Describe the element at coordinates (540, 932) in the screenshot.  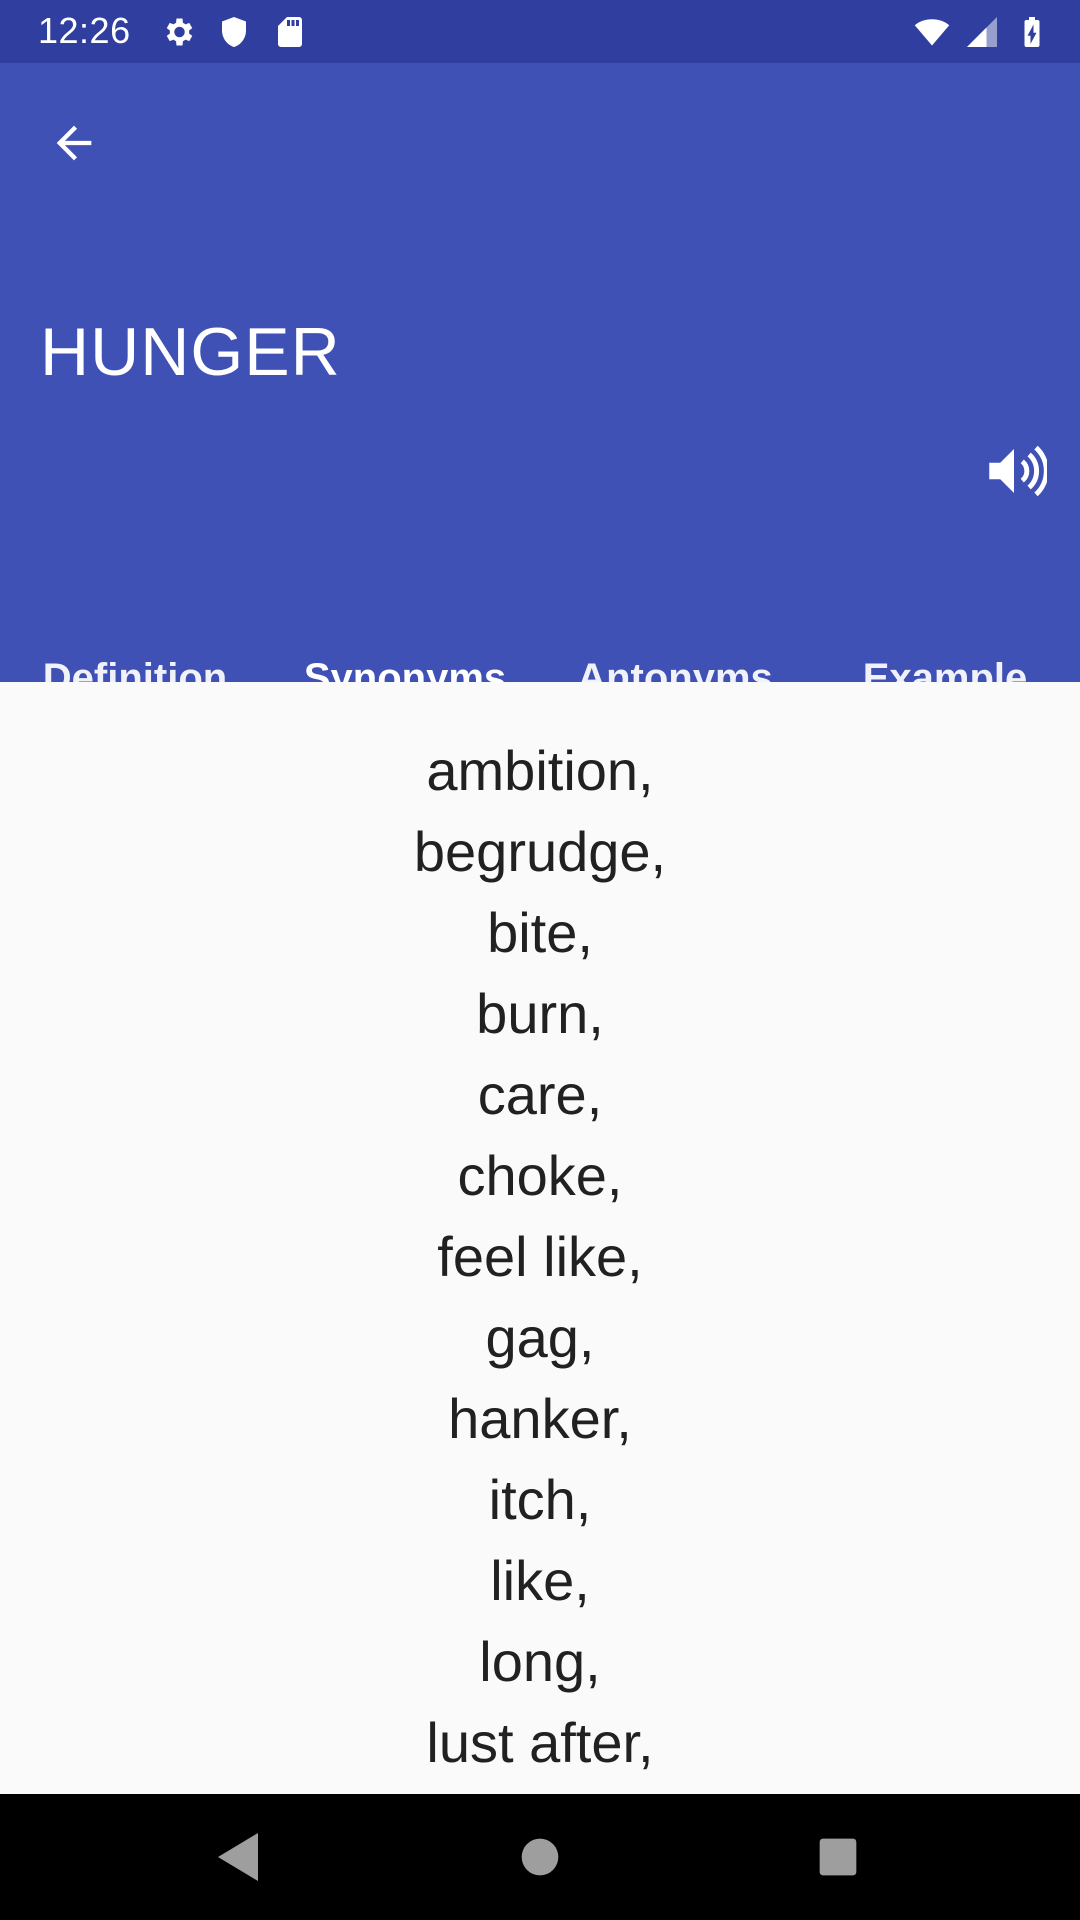
I see `synonym-item: bite,` at that location.